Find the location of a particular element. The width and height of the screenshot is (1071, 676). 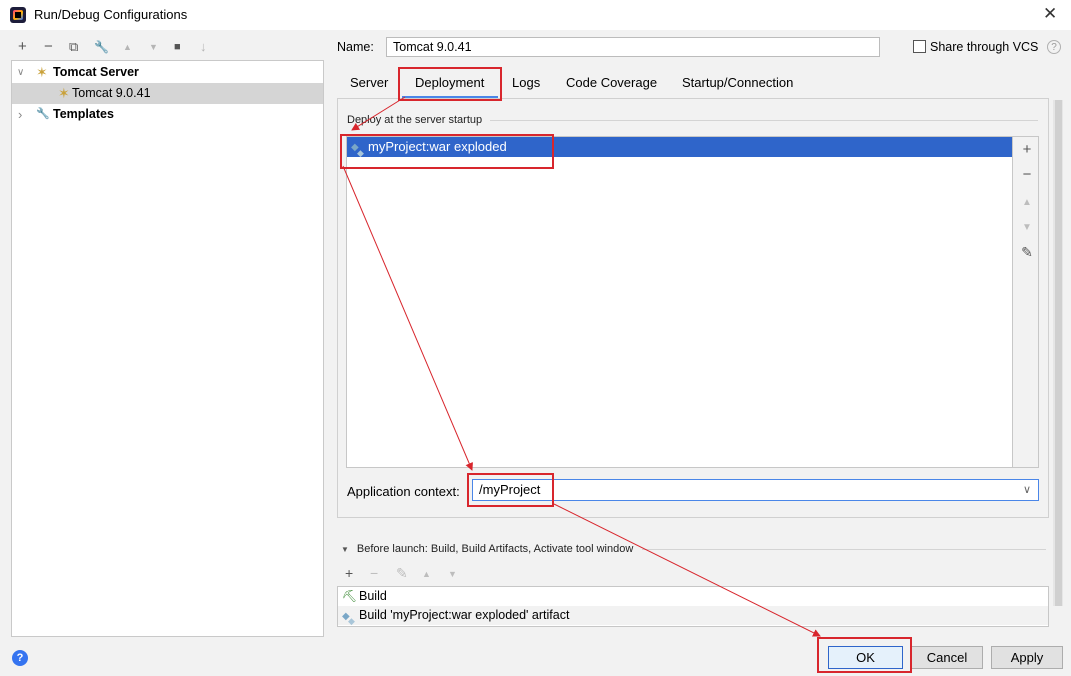

arrow-artifact-to-context is located at coordinates (407, 318).